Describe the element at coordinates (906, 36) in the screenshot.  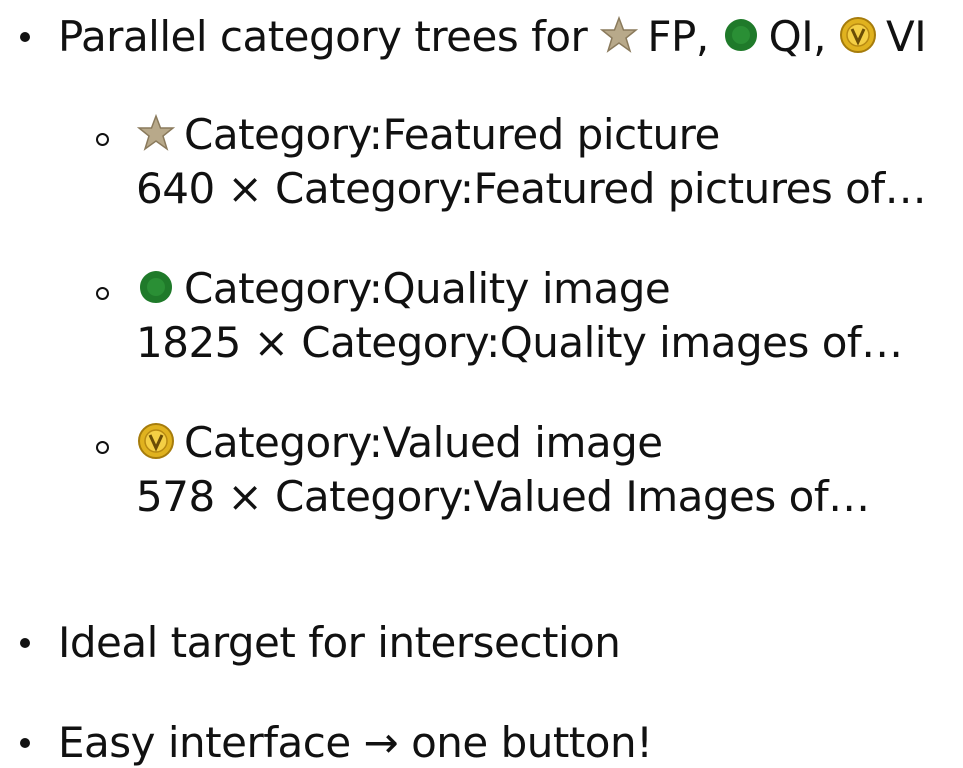
I see `vi-label: VI` at that location.